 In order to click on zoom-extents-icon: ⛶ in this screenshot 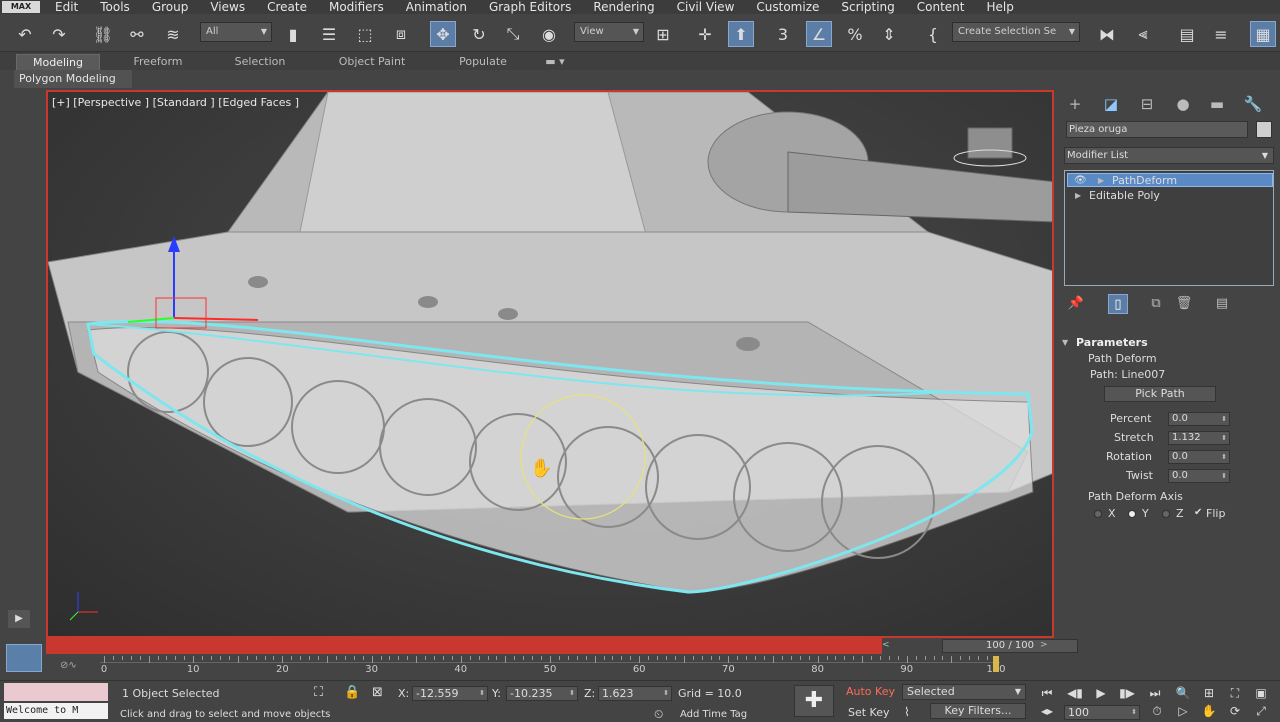, I will do `click(1235, 693)`.